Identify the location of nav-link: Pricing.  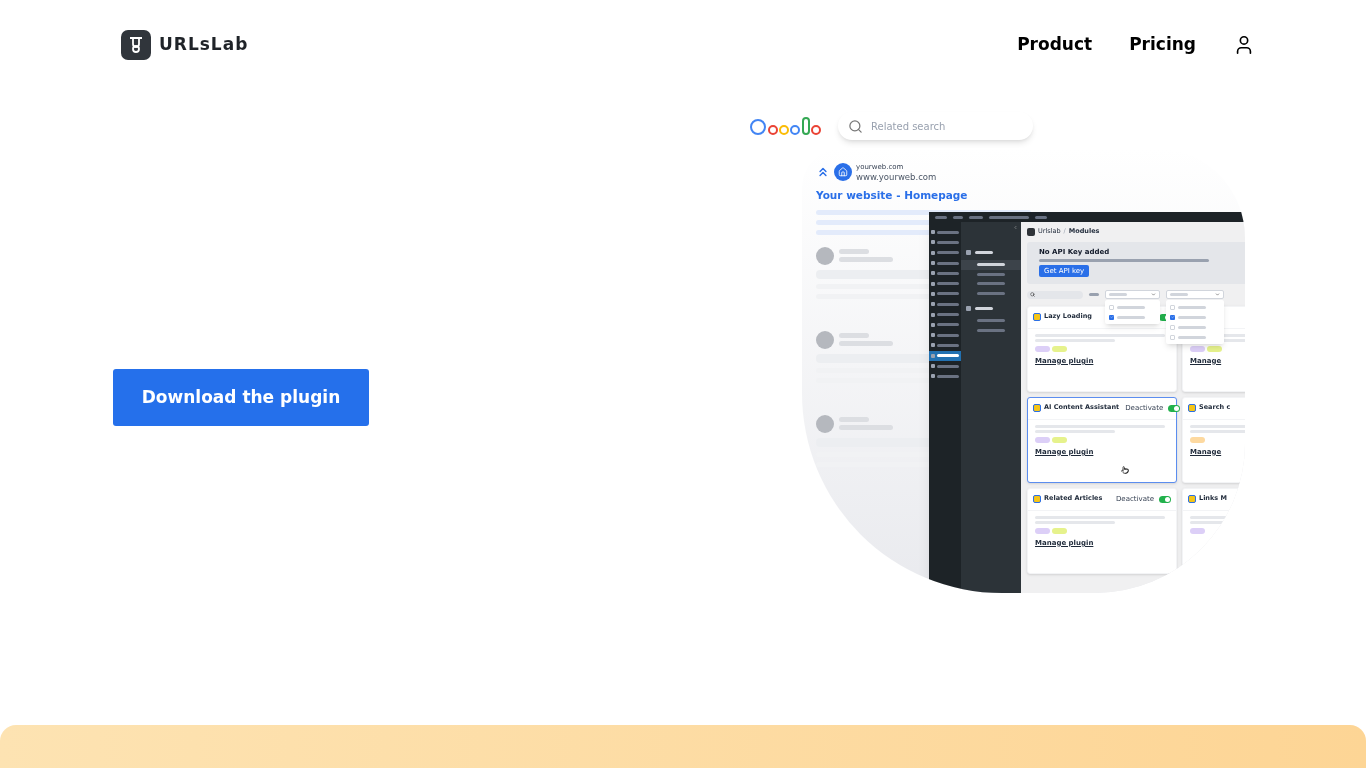
(1162, 45).